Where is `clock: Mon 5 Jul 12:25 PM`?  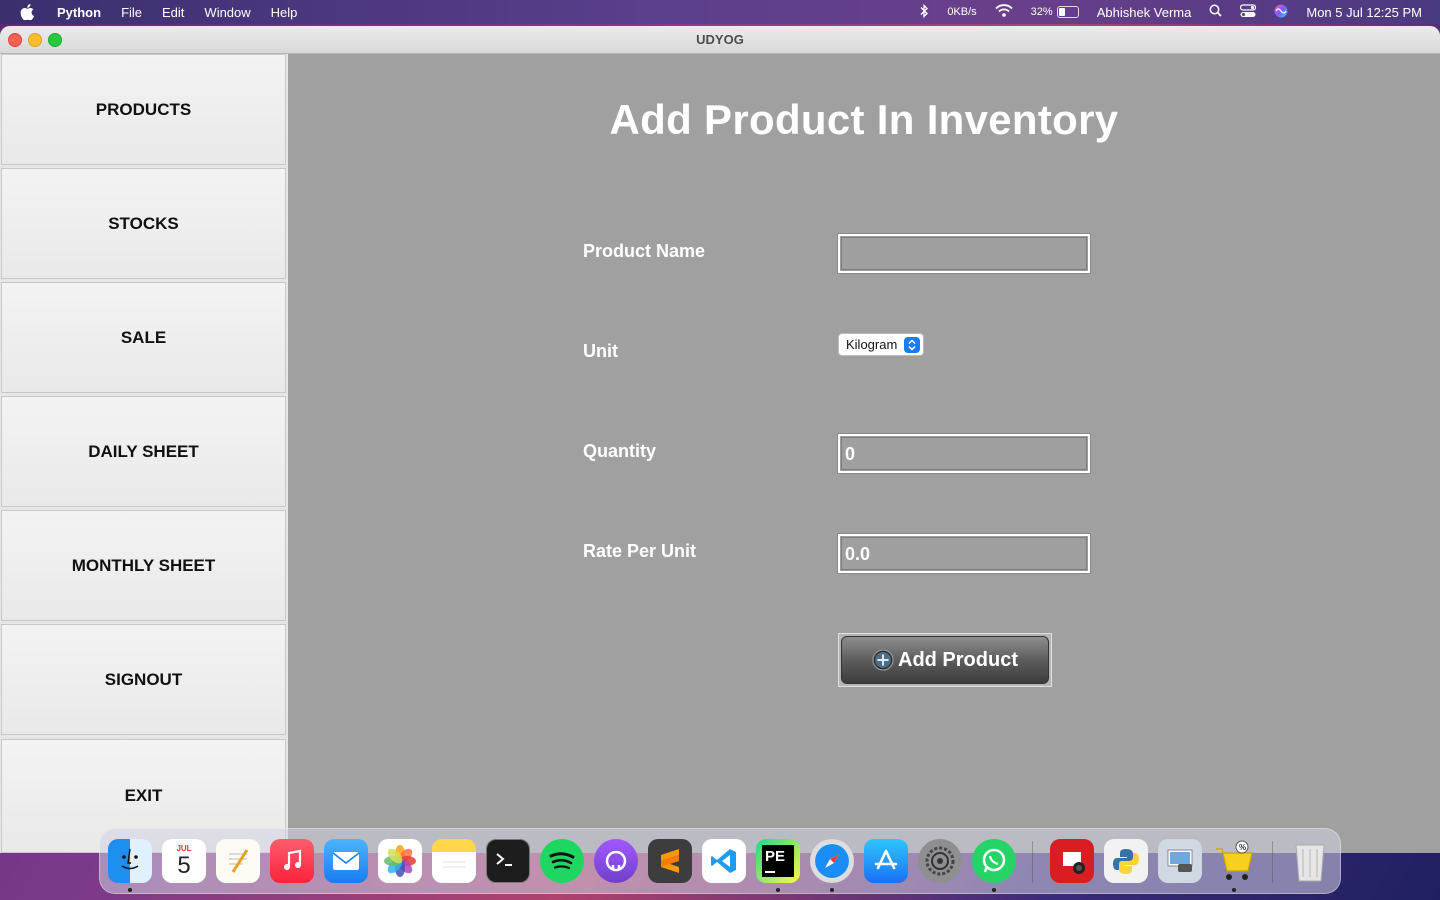
clock: Mon 5 Jul 12:25 PM is located at coordinates (1364, 12).